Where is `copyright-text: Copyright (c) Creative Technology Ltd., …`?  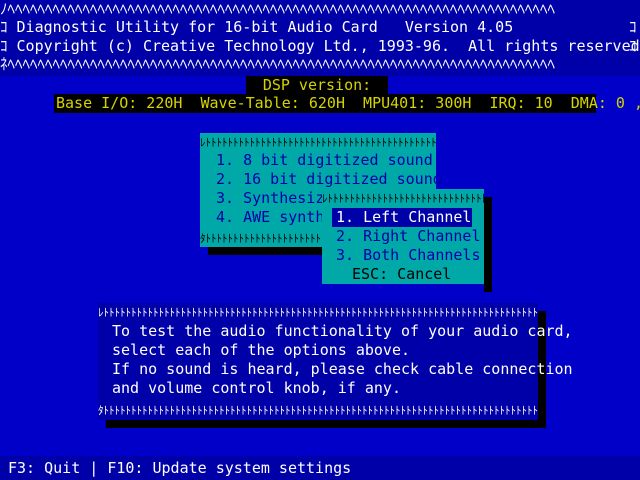 copyright-text: Copyright (c) Creative Technology Ltd., … is located at coordinates (328, 46).